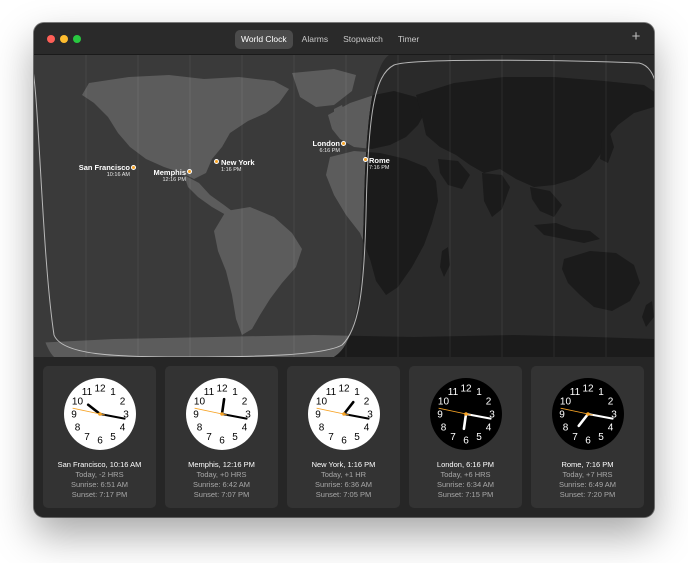 The width and height of the screenshot is (688, 563). Describe the element at coordinates (77, 39) in the screenshot. I see `zoom-window-button` at that location.